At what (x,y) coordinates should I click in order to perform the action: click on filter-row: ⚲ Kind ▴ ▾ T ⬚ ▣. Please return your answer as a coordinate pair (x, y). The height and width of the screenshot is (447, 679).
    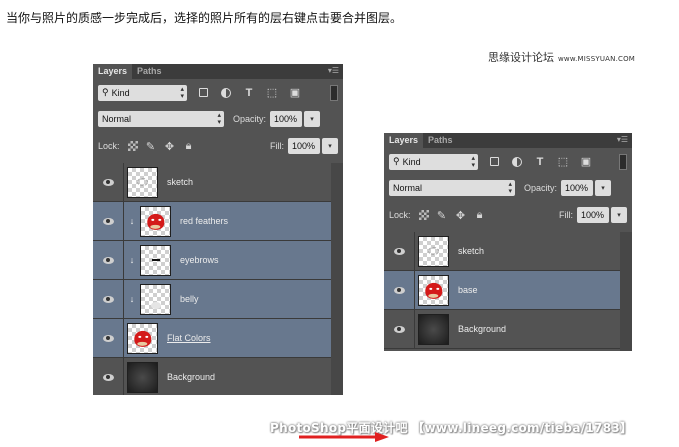
    Looking at the image, I should click on (218, 92).